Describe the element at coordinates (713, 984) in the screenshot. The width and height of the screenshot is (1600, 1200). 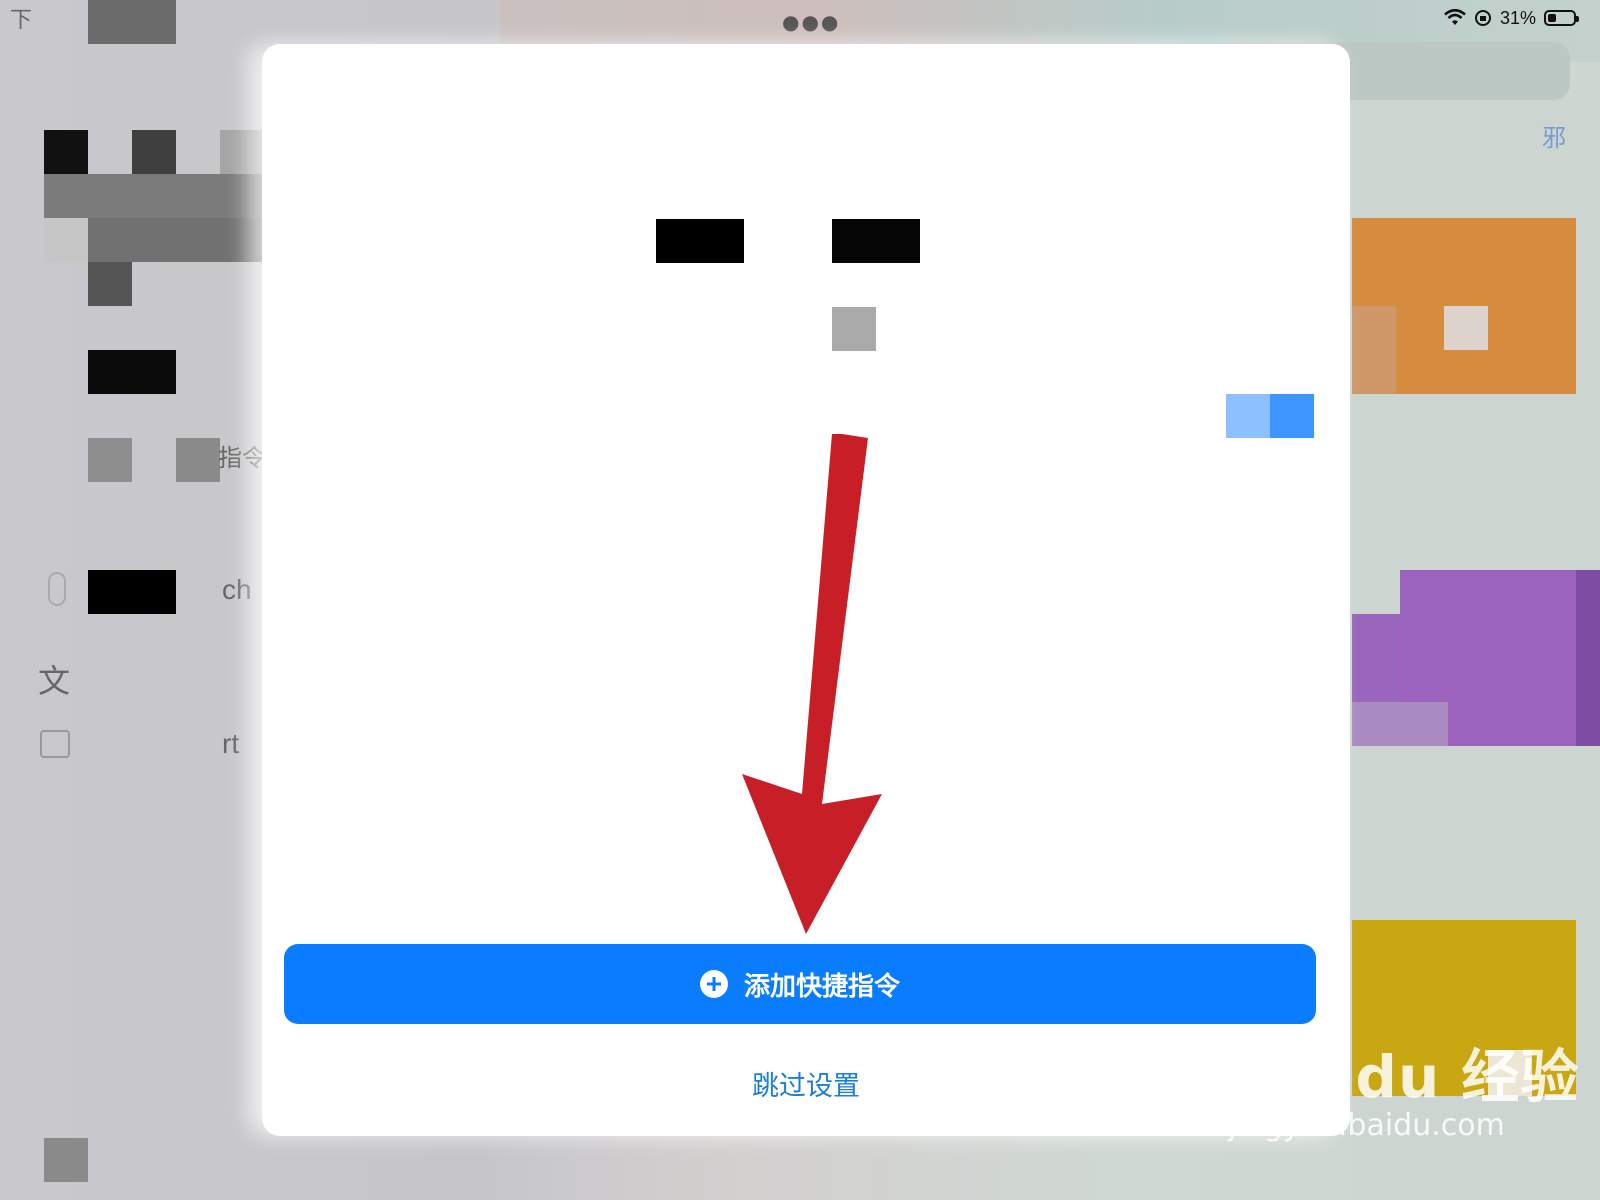
I see `plus-circle-icon` at that location.